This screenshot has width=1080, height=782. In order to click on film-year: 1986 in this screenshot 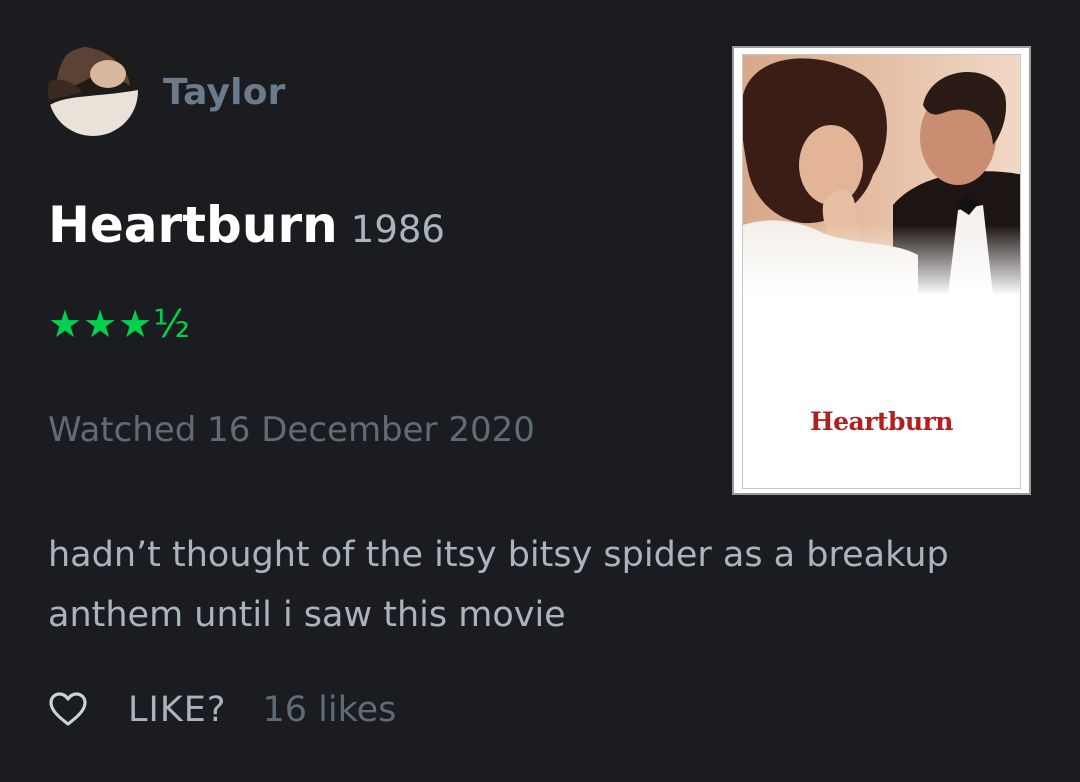, I will do `click(398, 229)`.